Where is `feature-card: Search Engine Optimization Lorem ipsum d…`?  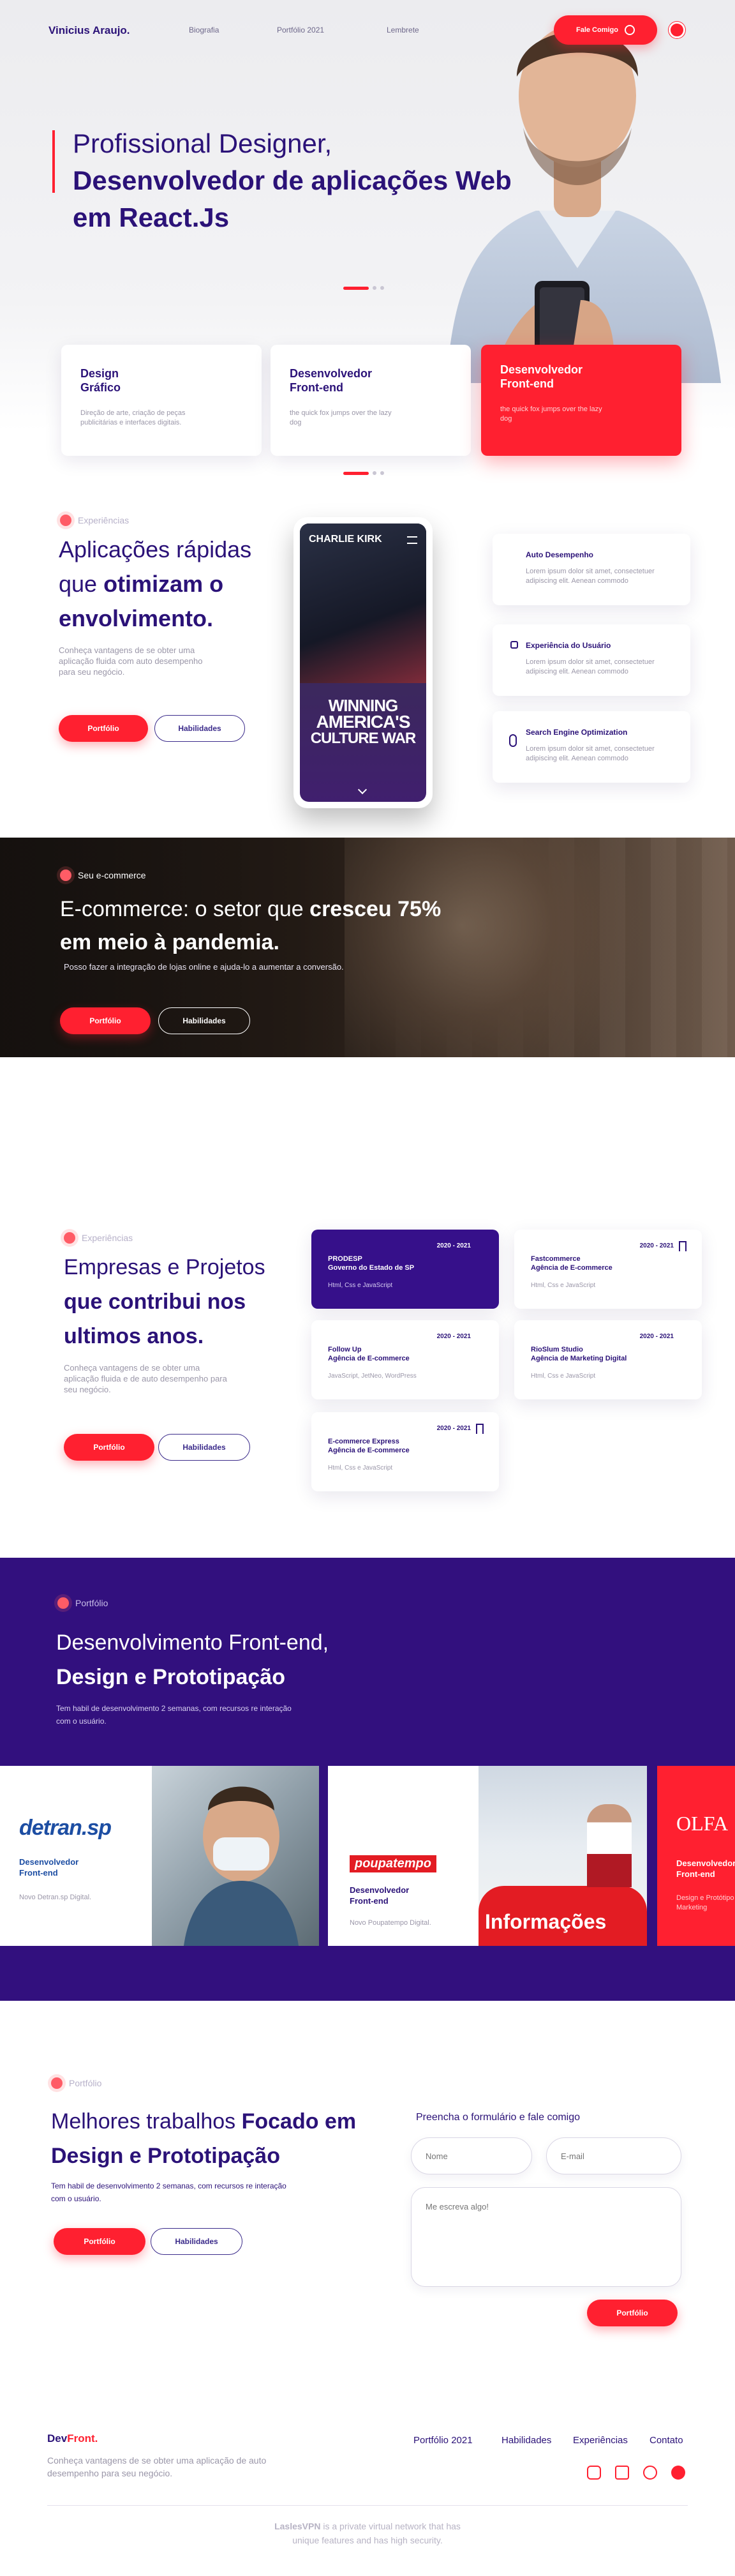 feature-card: Search Engine Optimization Lorem ipsum d… is located at coordinates (591, 747).